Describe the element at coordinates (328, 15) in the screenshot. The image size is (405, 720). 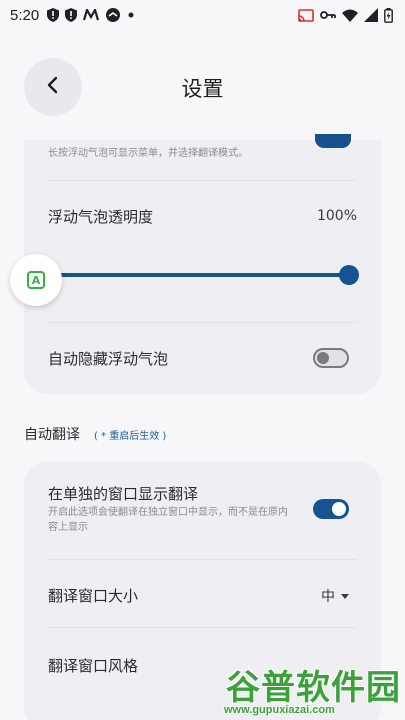
I see `vpn-key-icon` at that location.